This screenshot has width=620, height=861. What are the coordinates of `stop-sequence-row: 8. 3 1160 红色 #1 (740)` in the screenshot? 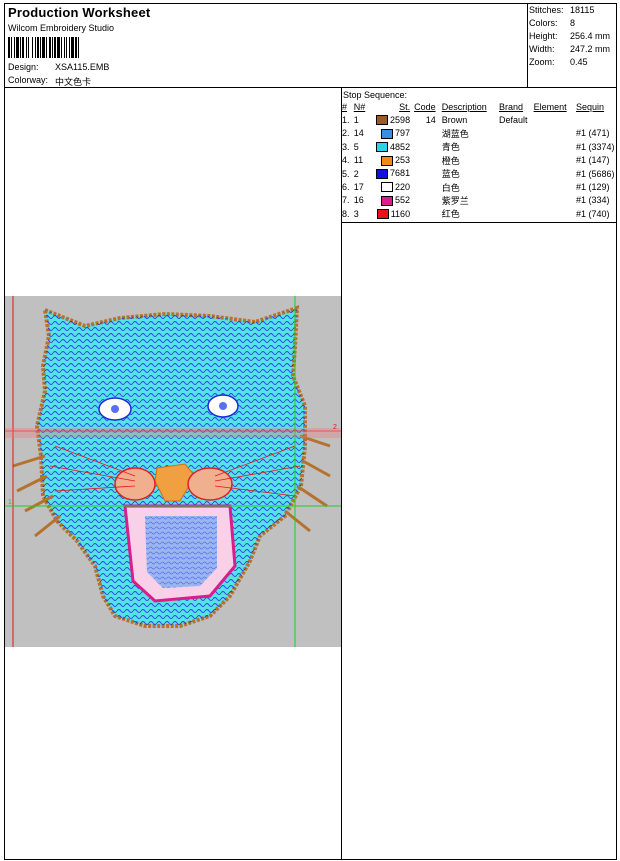 It's located at (479, 213).